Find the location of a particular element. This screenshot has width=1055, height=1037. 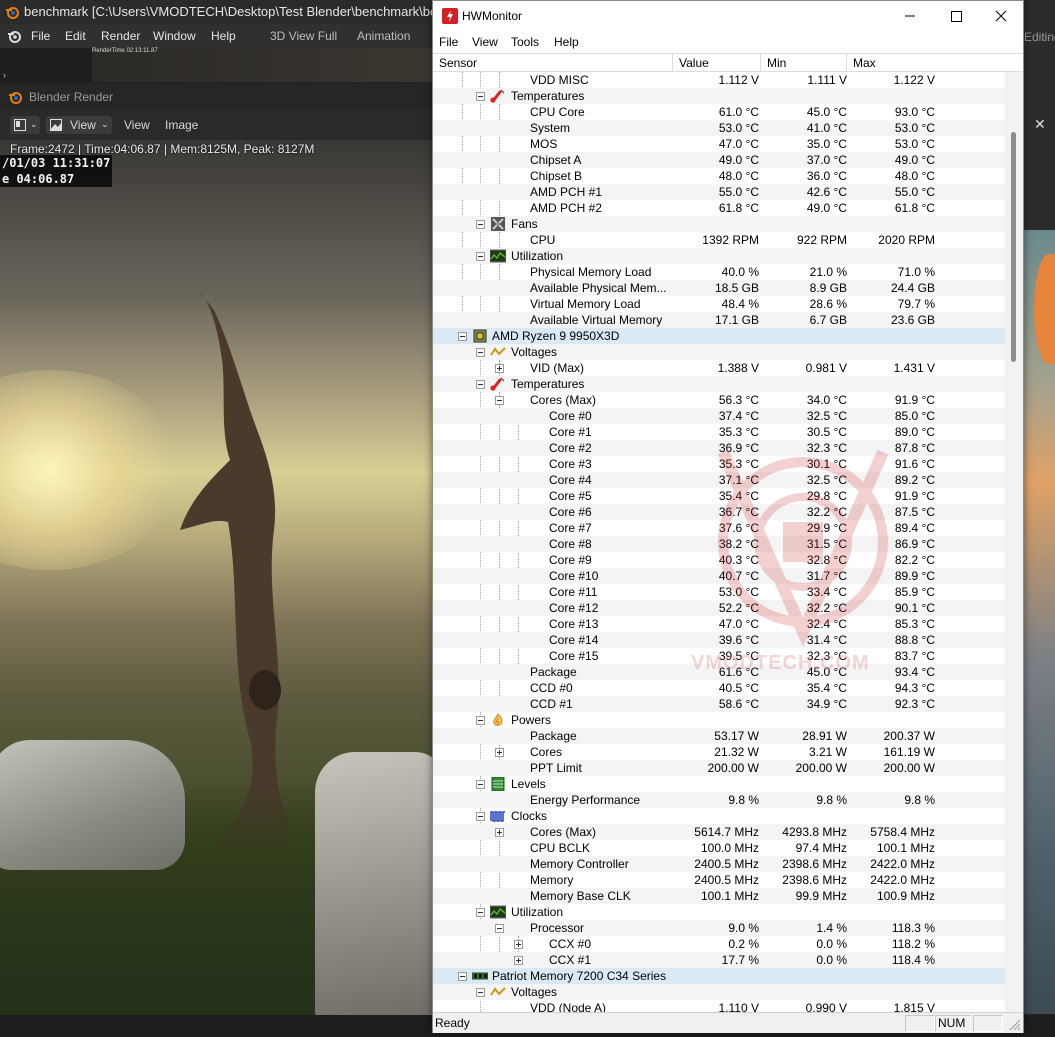

sensor-row: Chipset B 48.0 °C 36.0 °C 48.0 °C is located at coordinates (719, 176).